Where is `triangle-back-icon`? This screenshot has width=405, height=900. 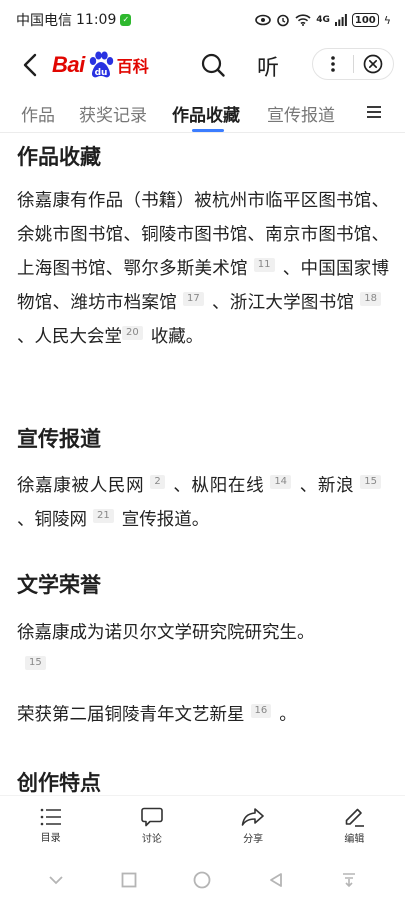 triangle-back-icon is located at coordinates (276, 880).